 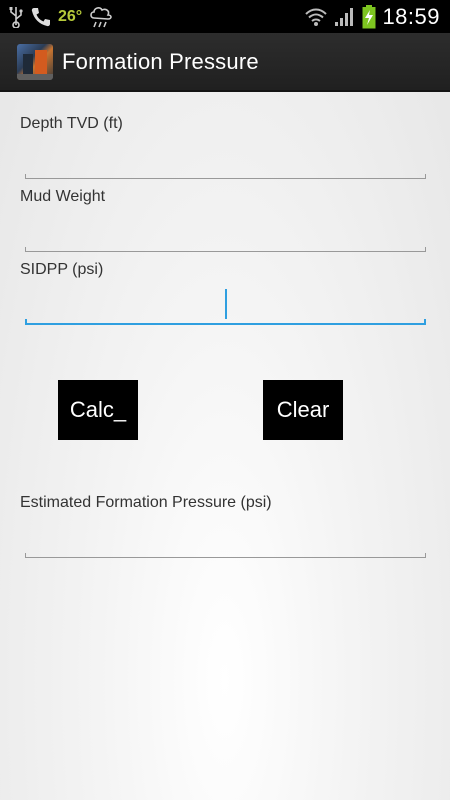 What do you see at coordinates (101, 17) in the screenshot?
I see `cloud-rain-icon` at bounding box center [101, 17].